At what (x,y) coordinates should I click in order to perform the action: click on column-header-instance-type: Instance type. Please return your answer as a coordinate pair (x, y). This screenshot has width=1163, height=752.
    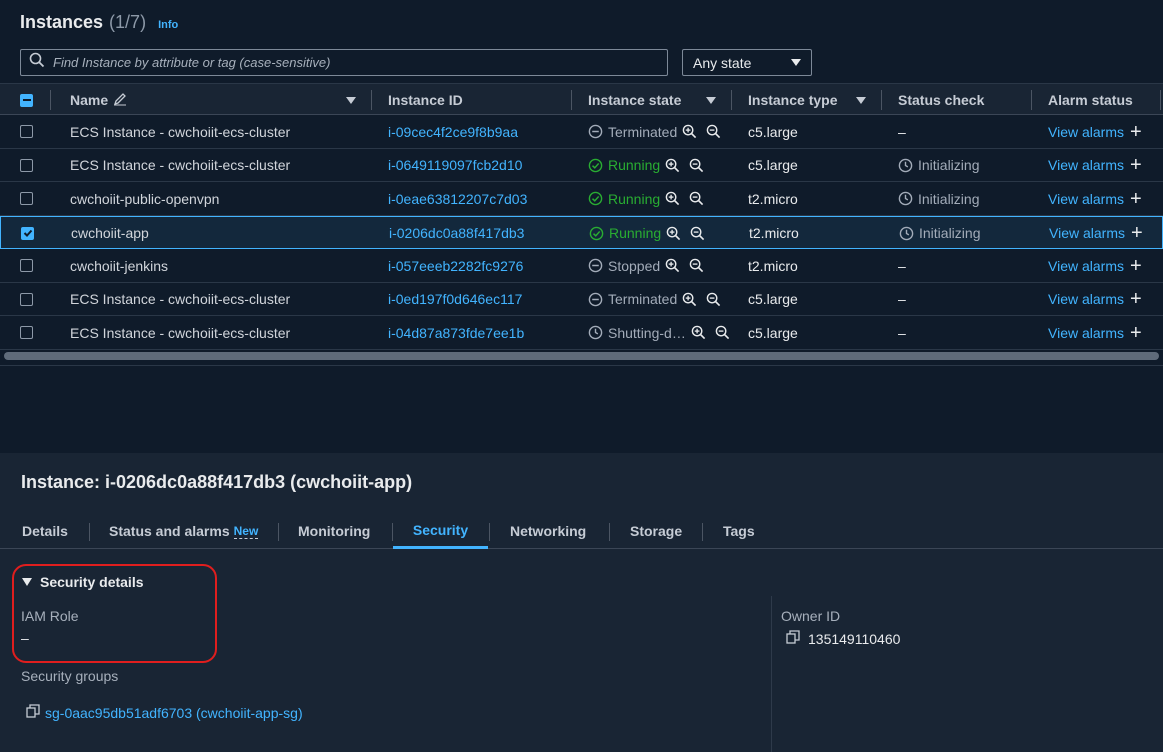
    Looking at the image, I should click on (792, 100).